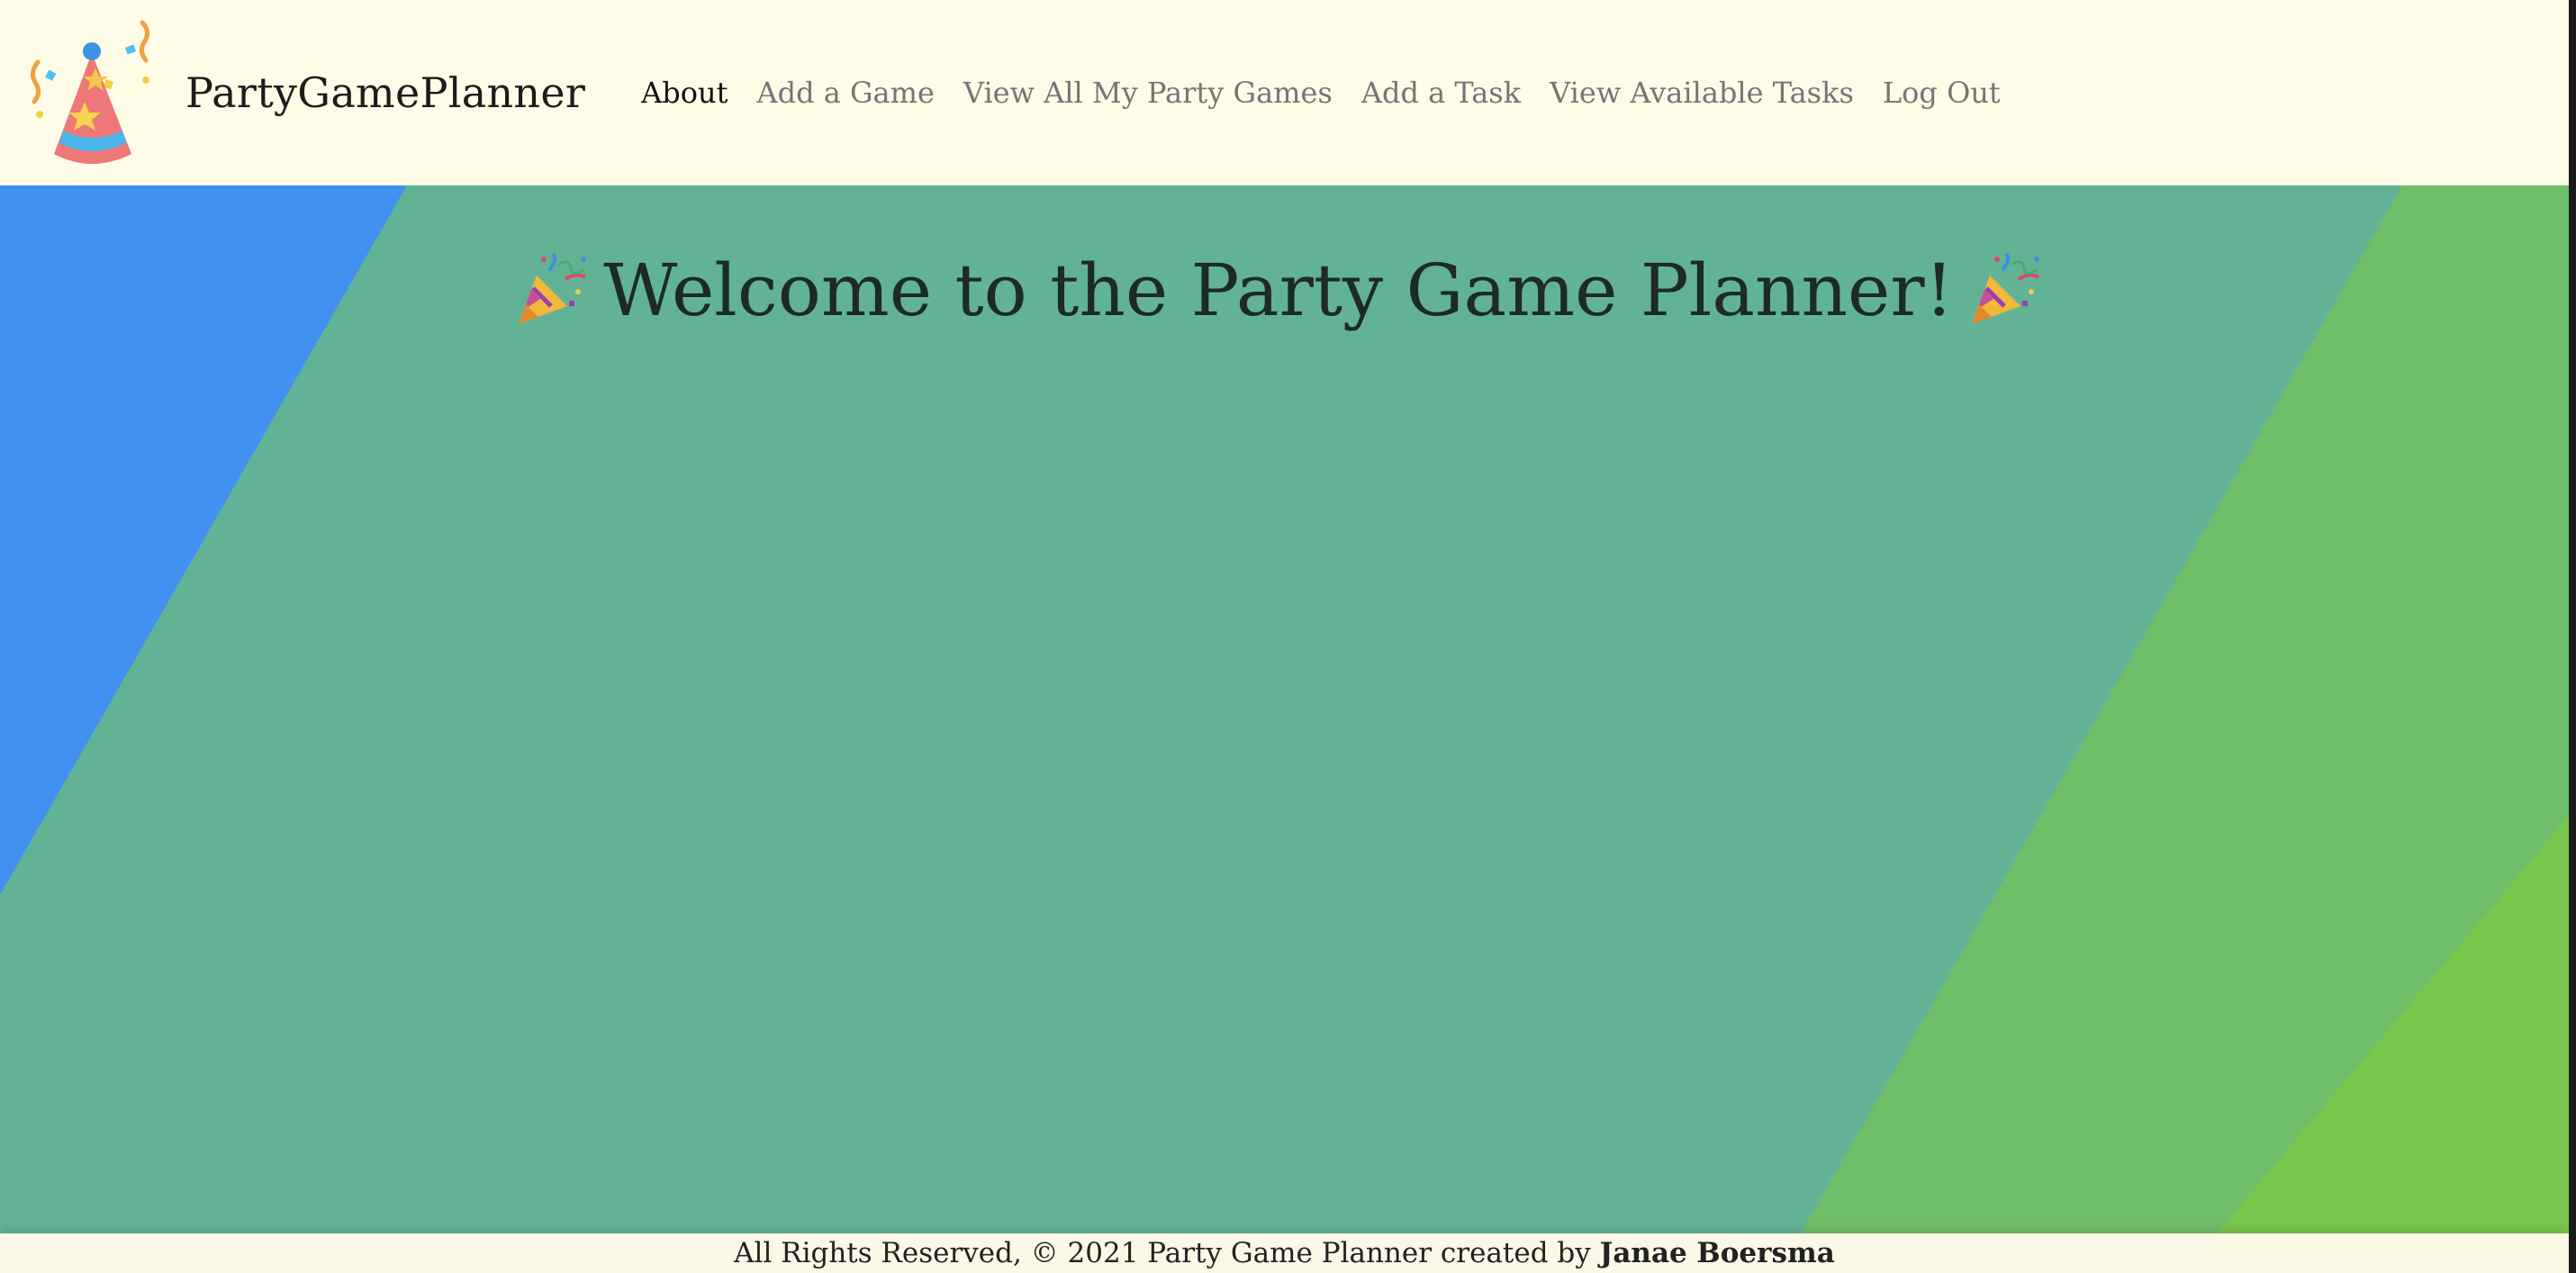  Describe the element at coordinates (1941, 93) in the screenshot. I see `nav-link-log-out: Log Out` at that location.